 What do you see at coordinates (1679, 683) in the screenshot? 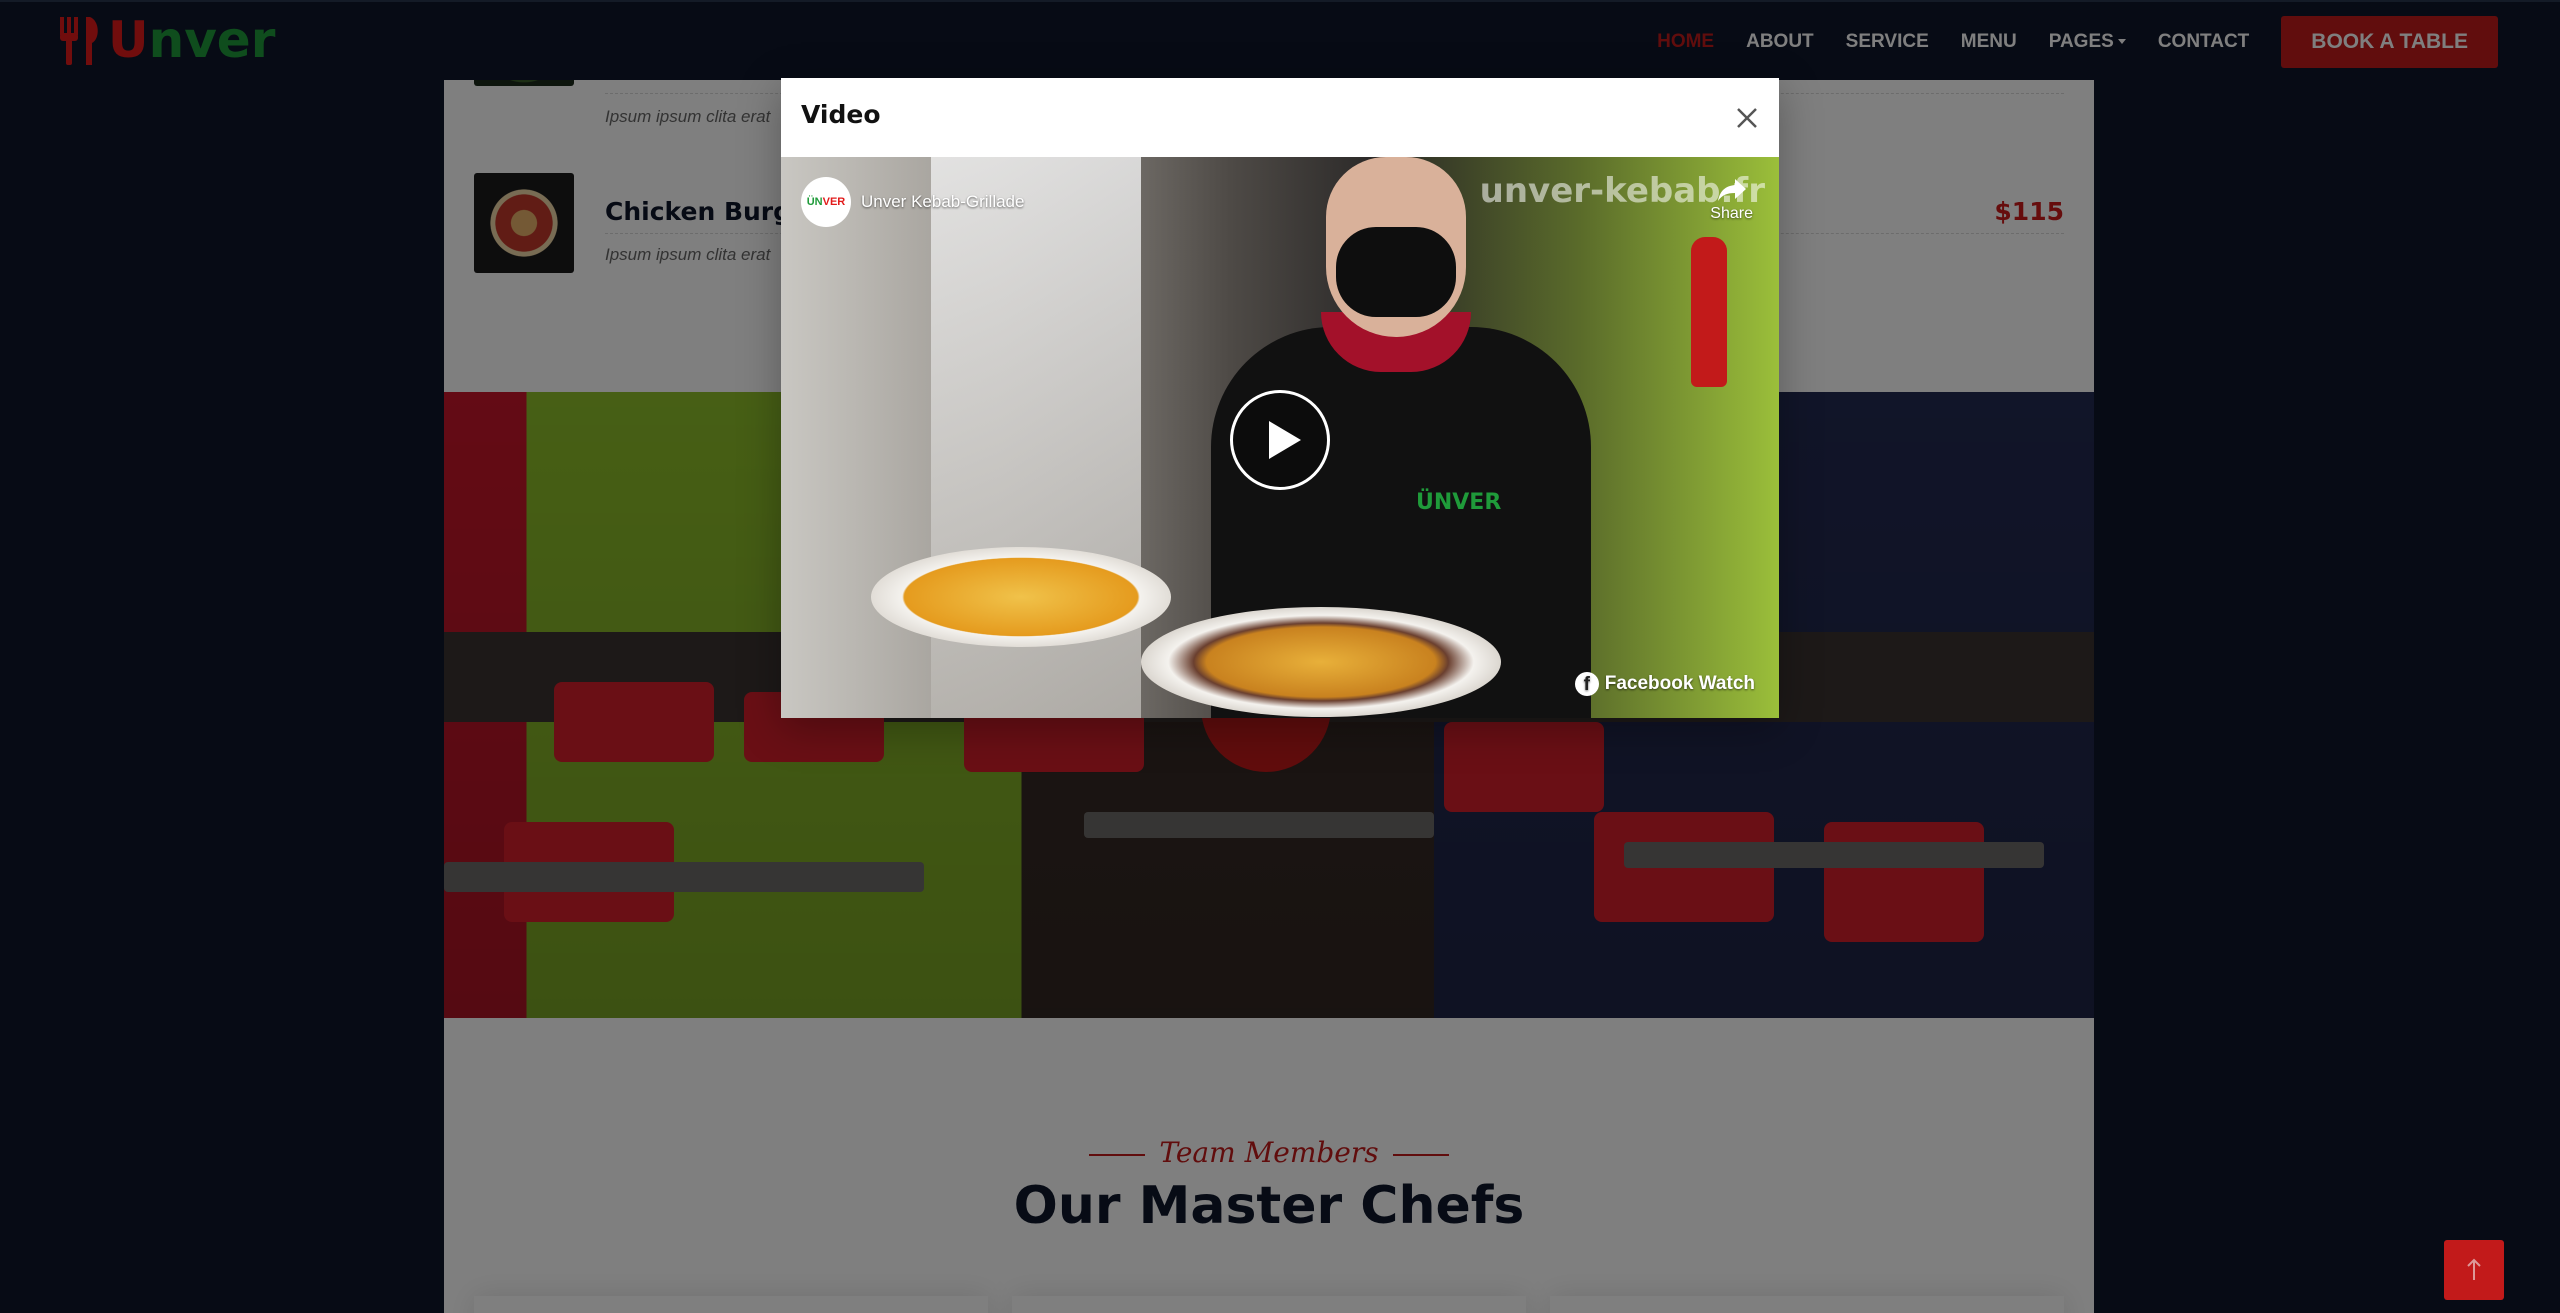
I see `facebook-watch-label: Facebook Watch` at bounding box center [1679, 683].